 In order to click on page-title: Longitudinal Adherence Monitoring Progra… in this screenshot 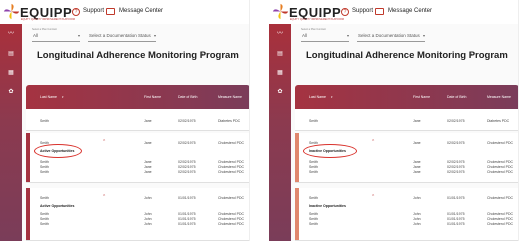, I will do `click(407, 55)`.